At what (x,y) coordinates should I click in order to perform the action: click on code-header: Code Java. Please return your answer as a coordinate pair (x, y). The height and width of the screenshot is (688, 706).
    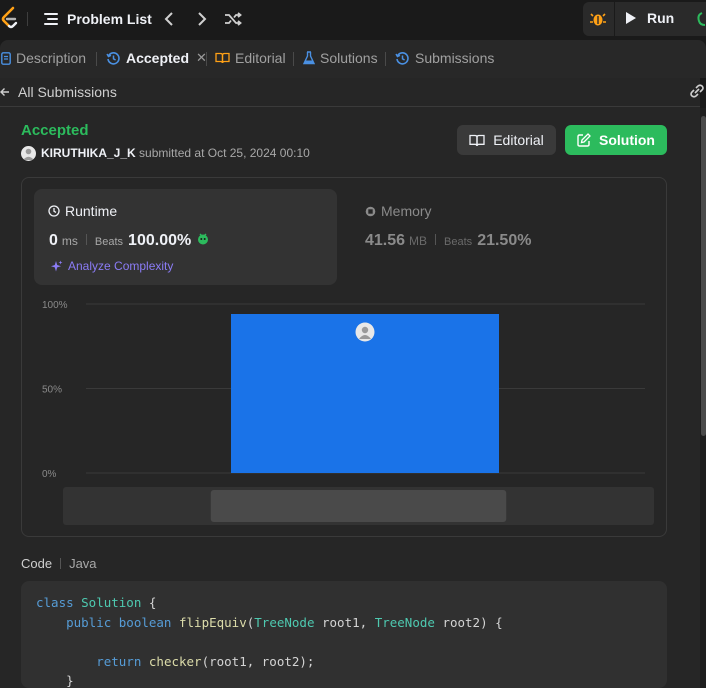
    Looking at the image, I should click on (59, 563).